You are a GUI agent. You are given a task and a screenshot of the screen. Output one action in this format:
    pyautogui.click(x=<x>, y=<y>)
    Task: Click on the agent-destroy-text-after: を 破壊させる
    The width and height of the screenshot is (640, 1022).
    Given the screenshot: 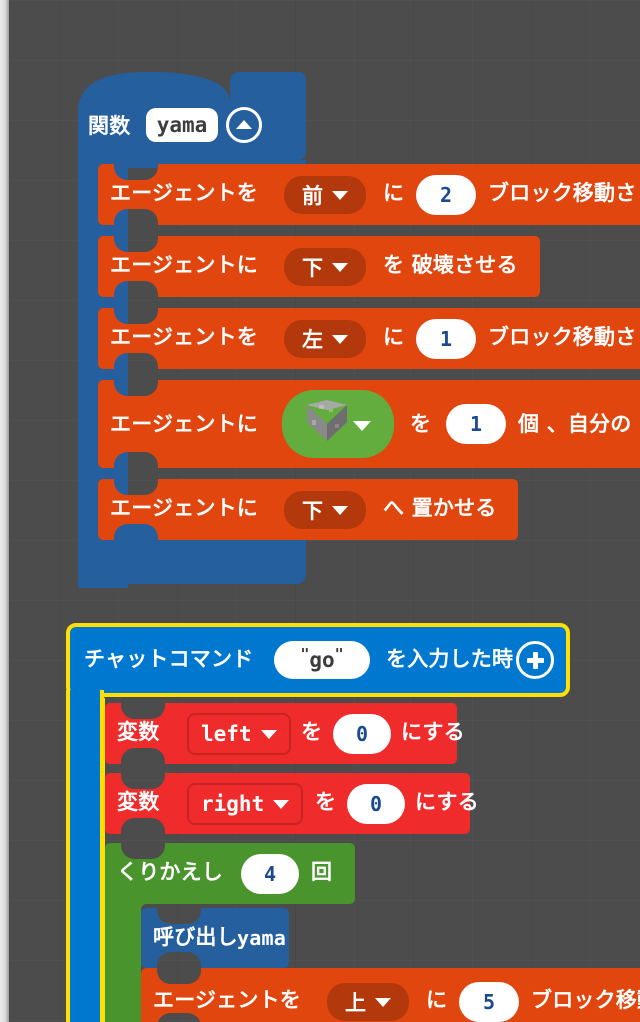 What is the action you would take?
    pyautogui.click(x=450, y=265)
    